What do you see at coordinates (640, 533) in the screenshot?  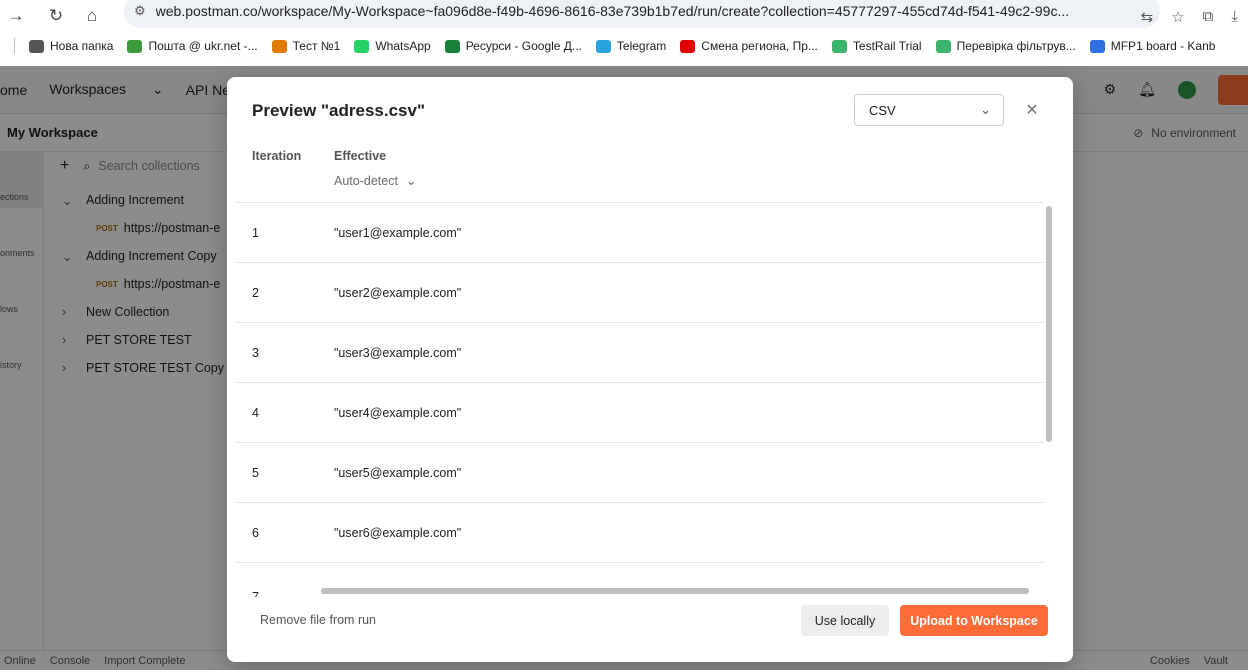 I see `table-row: 6 "user6@example.com"` at bounding box center [640, 533].